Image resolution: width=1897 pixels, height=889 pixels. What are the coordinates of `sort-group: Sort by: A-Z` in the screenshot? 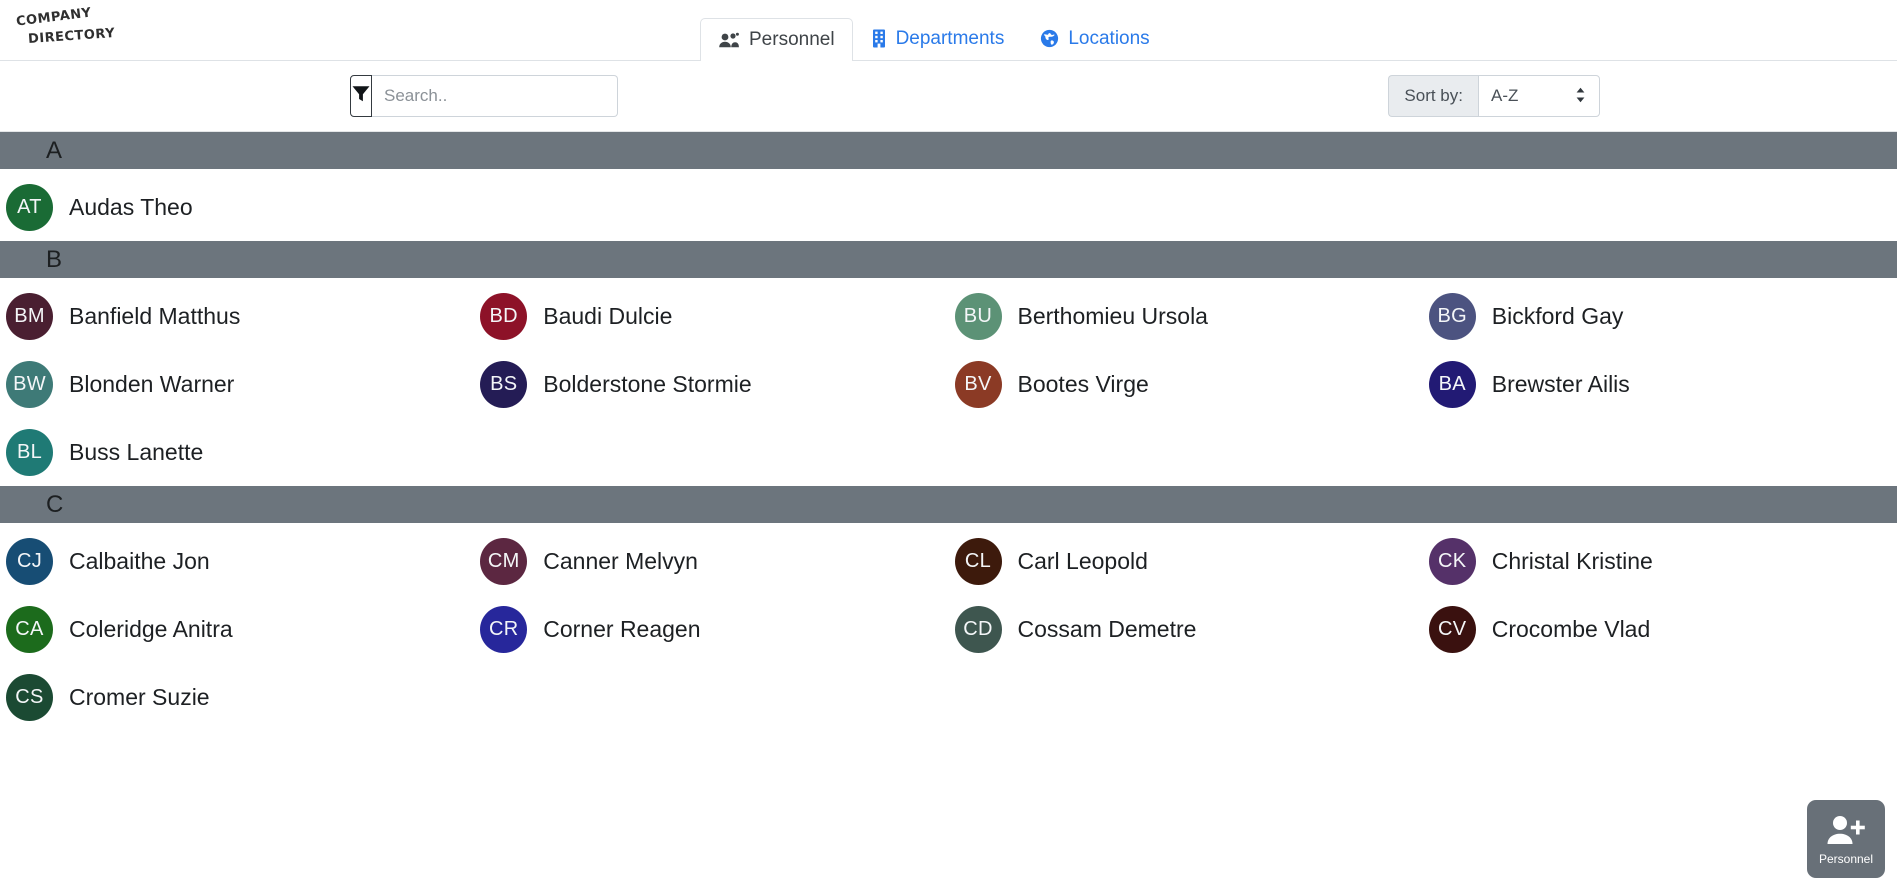 It's located at (1494, 96).